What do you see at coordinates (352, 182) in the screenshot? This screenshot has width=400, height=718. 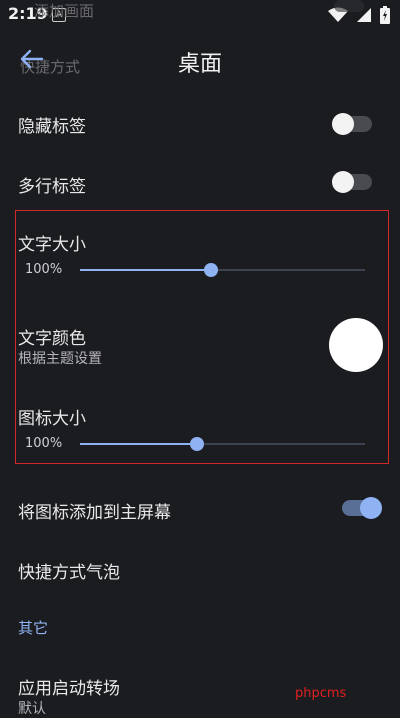 I see `multiline-labels-toggle` at bounding box center [352, 182].